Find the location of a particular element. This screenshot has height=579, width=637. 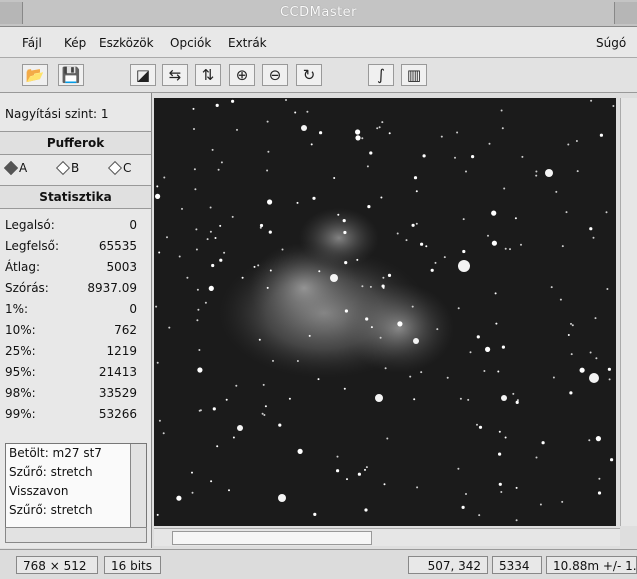

window-close-handle is located at coordinates (625, 13).